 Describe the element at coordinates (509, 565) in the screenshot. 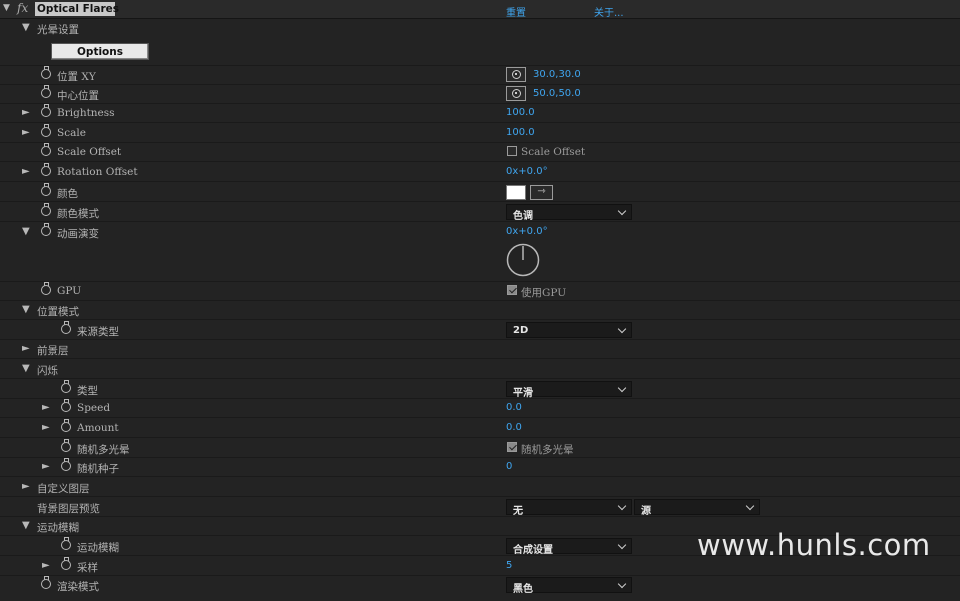

I see `param-value: 5` at that location.